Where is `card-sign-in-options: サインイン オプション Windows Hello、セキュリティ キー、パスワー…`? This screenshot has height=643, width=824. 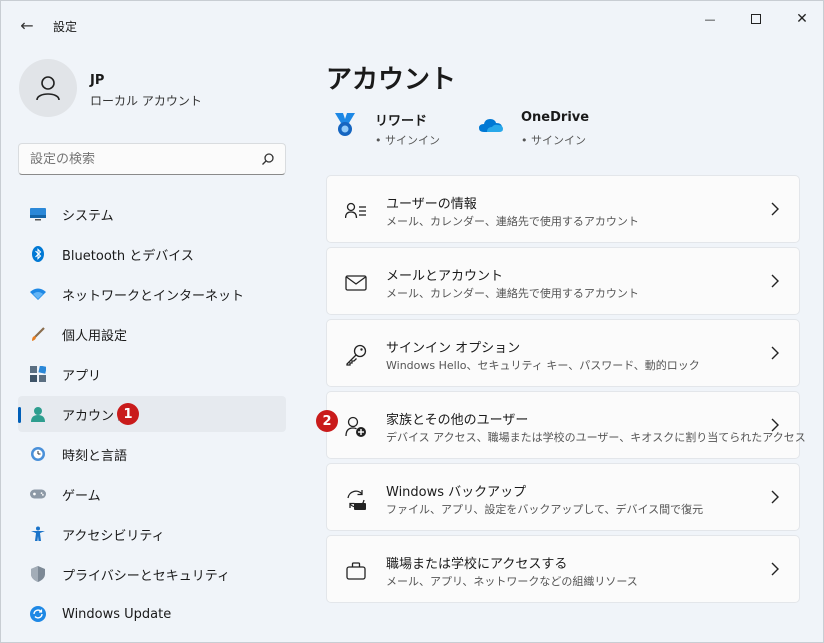 card-sign-in-options: サインイン オプション Windows Hello、セキュリティ キー、パスワー… is located at coordinates (563, 353).